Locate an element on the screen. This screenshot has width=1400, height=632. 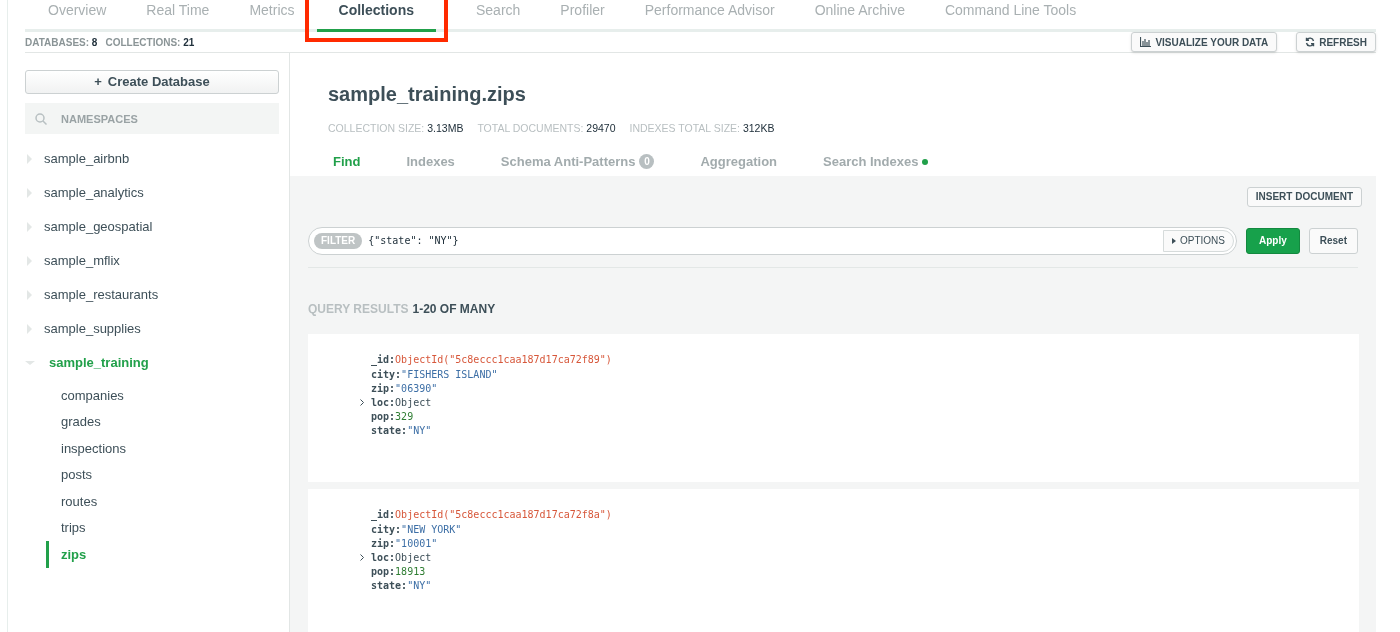
field-value: 18913 is located at coordinates (410, 572).